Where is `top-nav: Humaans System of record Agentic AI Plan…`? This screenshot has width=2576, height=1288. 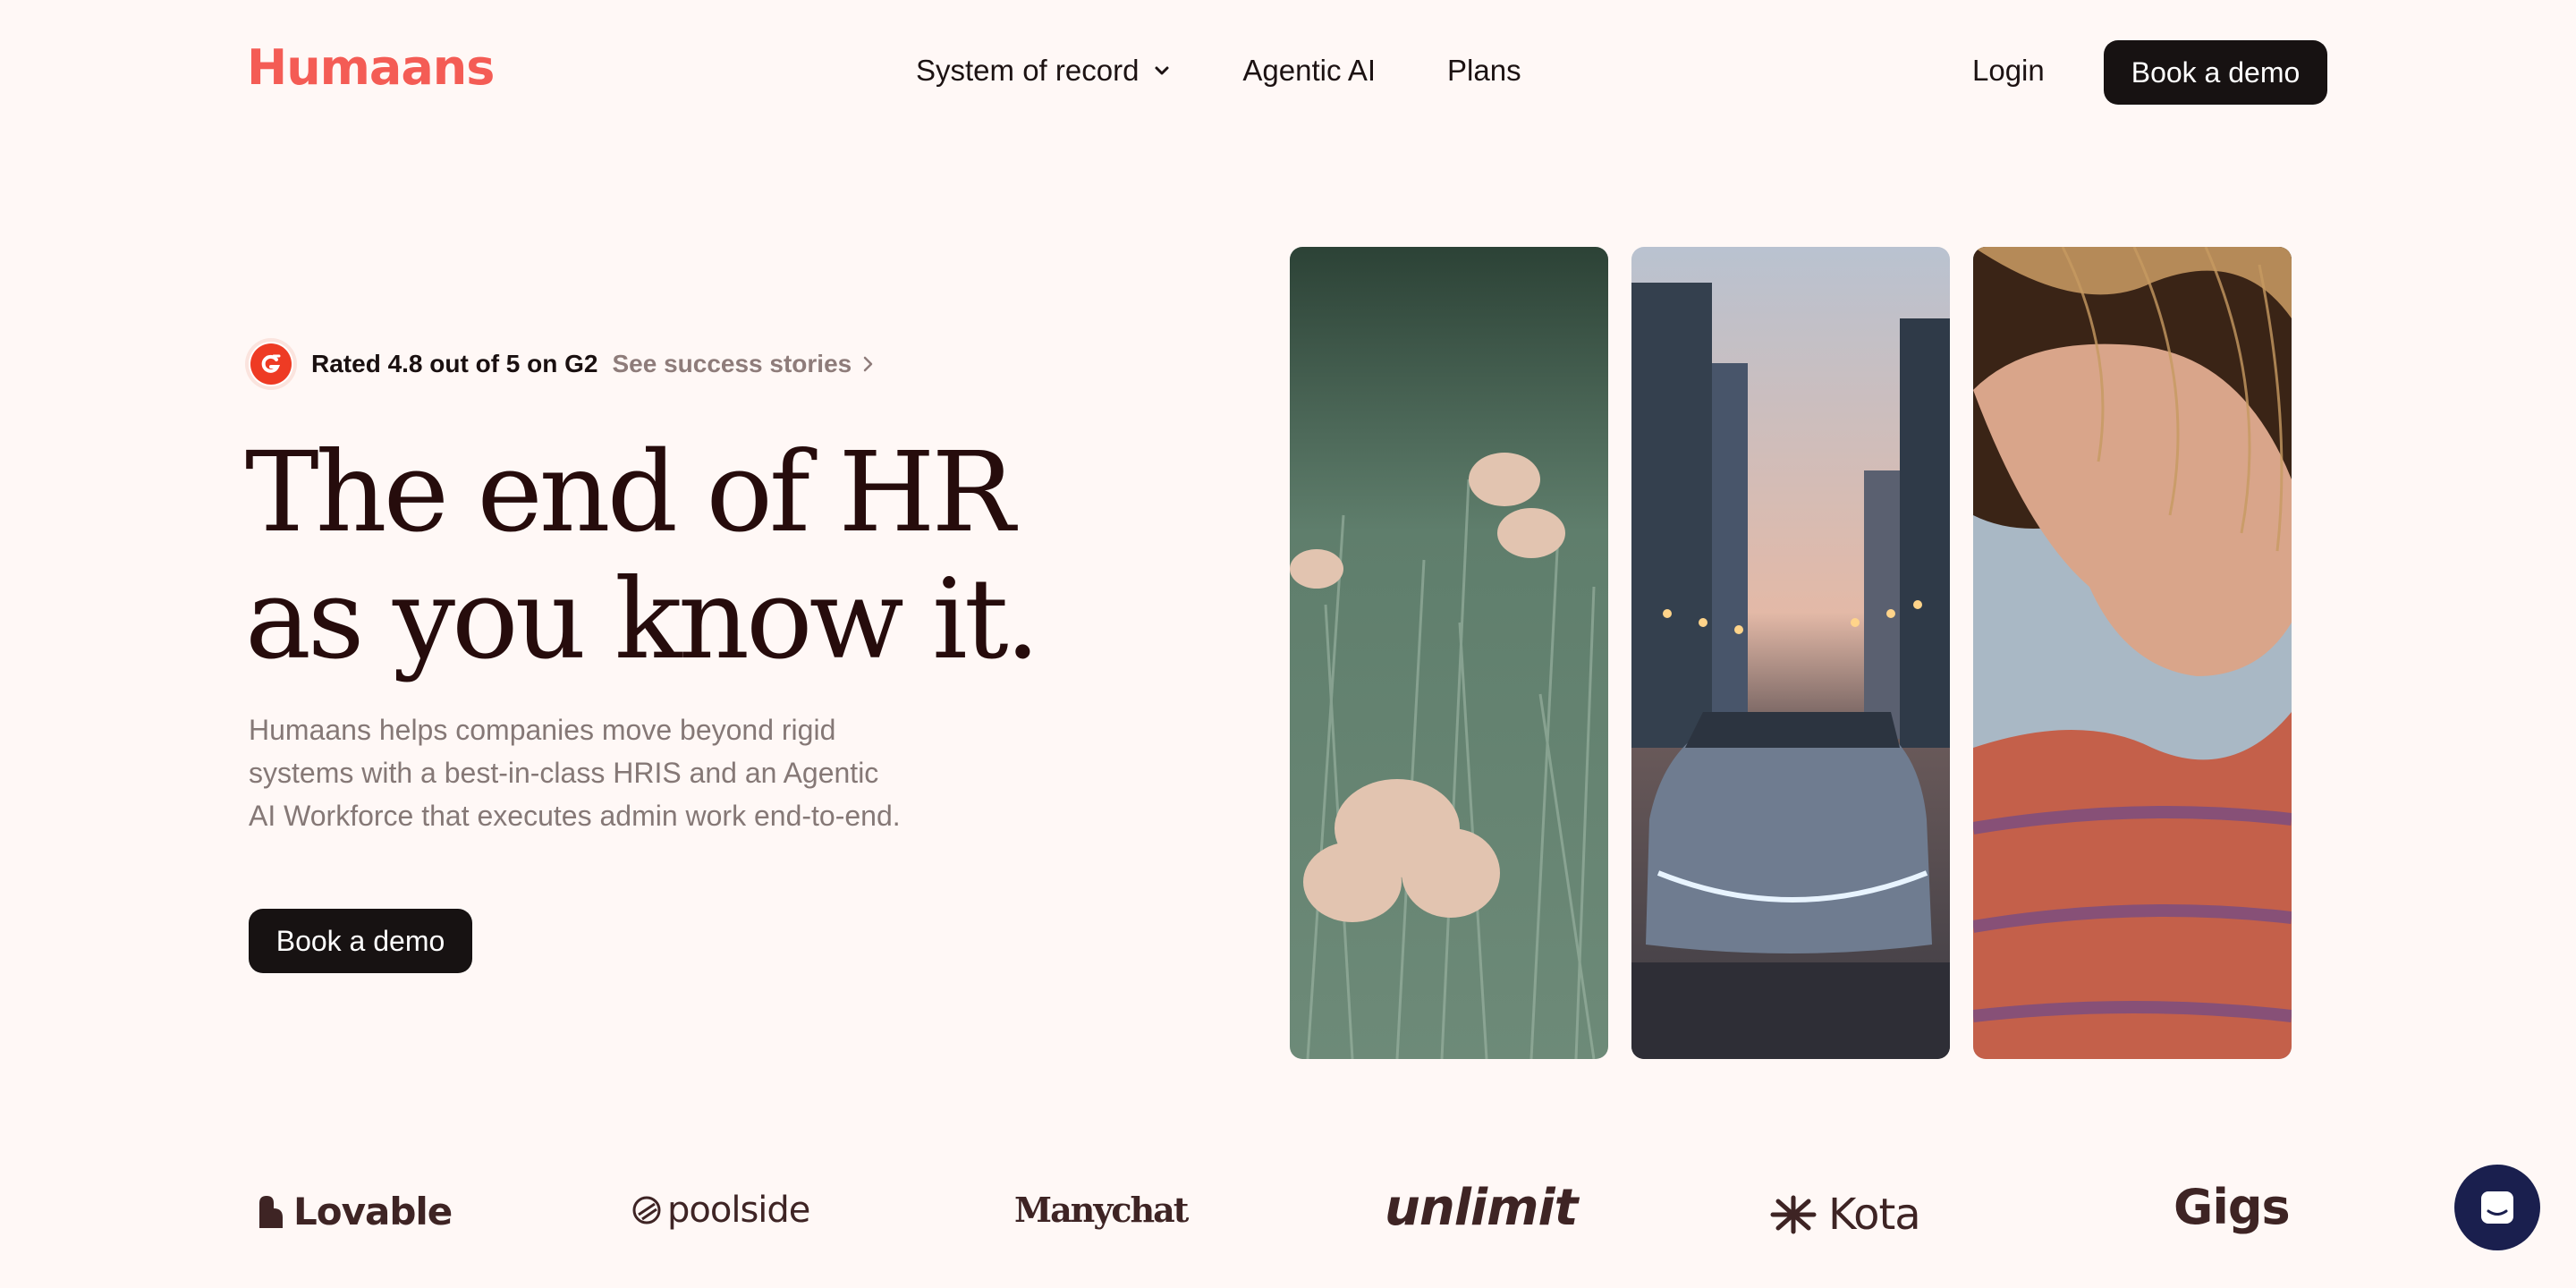
top-nav: Humaans System of record Agentic AI Plan… is located at coordinates (1288, 73).